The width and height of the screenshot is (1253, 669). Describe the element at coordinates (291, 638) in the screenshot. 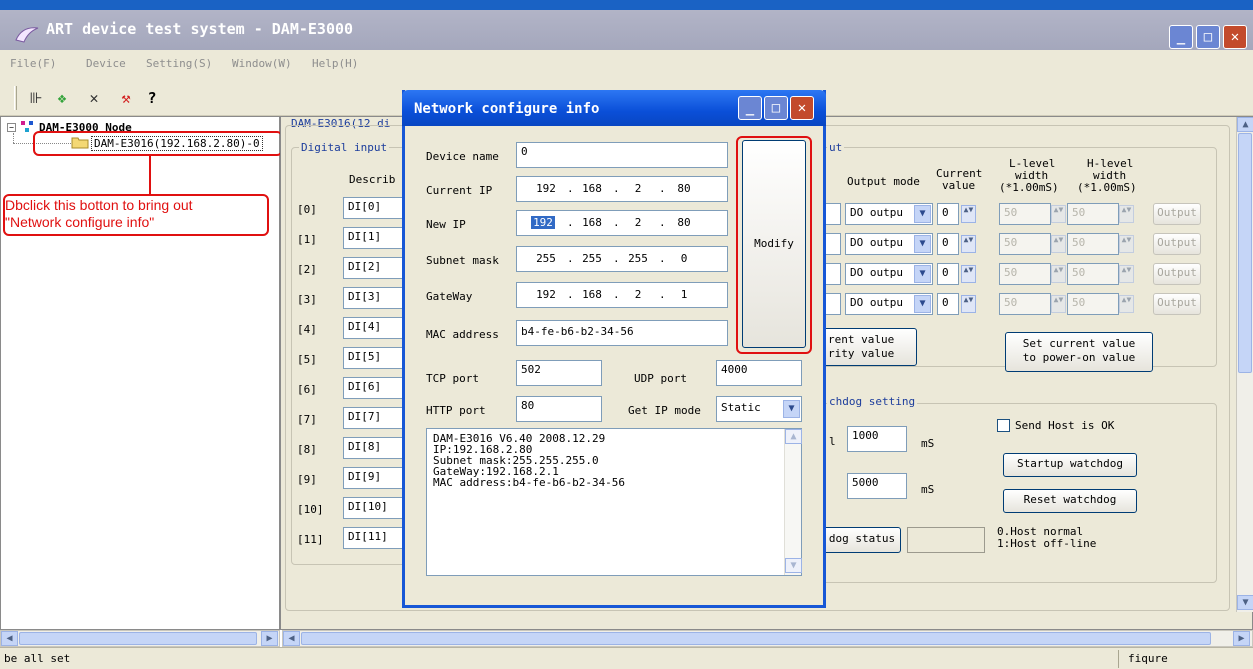

I see `panel-scroll-left: ◀` at that location.